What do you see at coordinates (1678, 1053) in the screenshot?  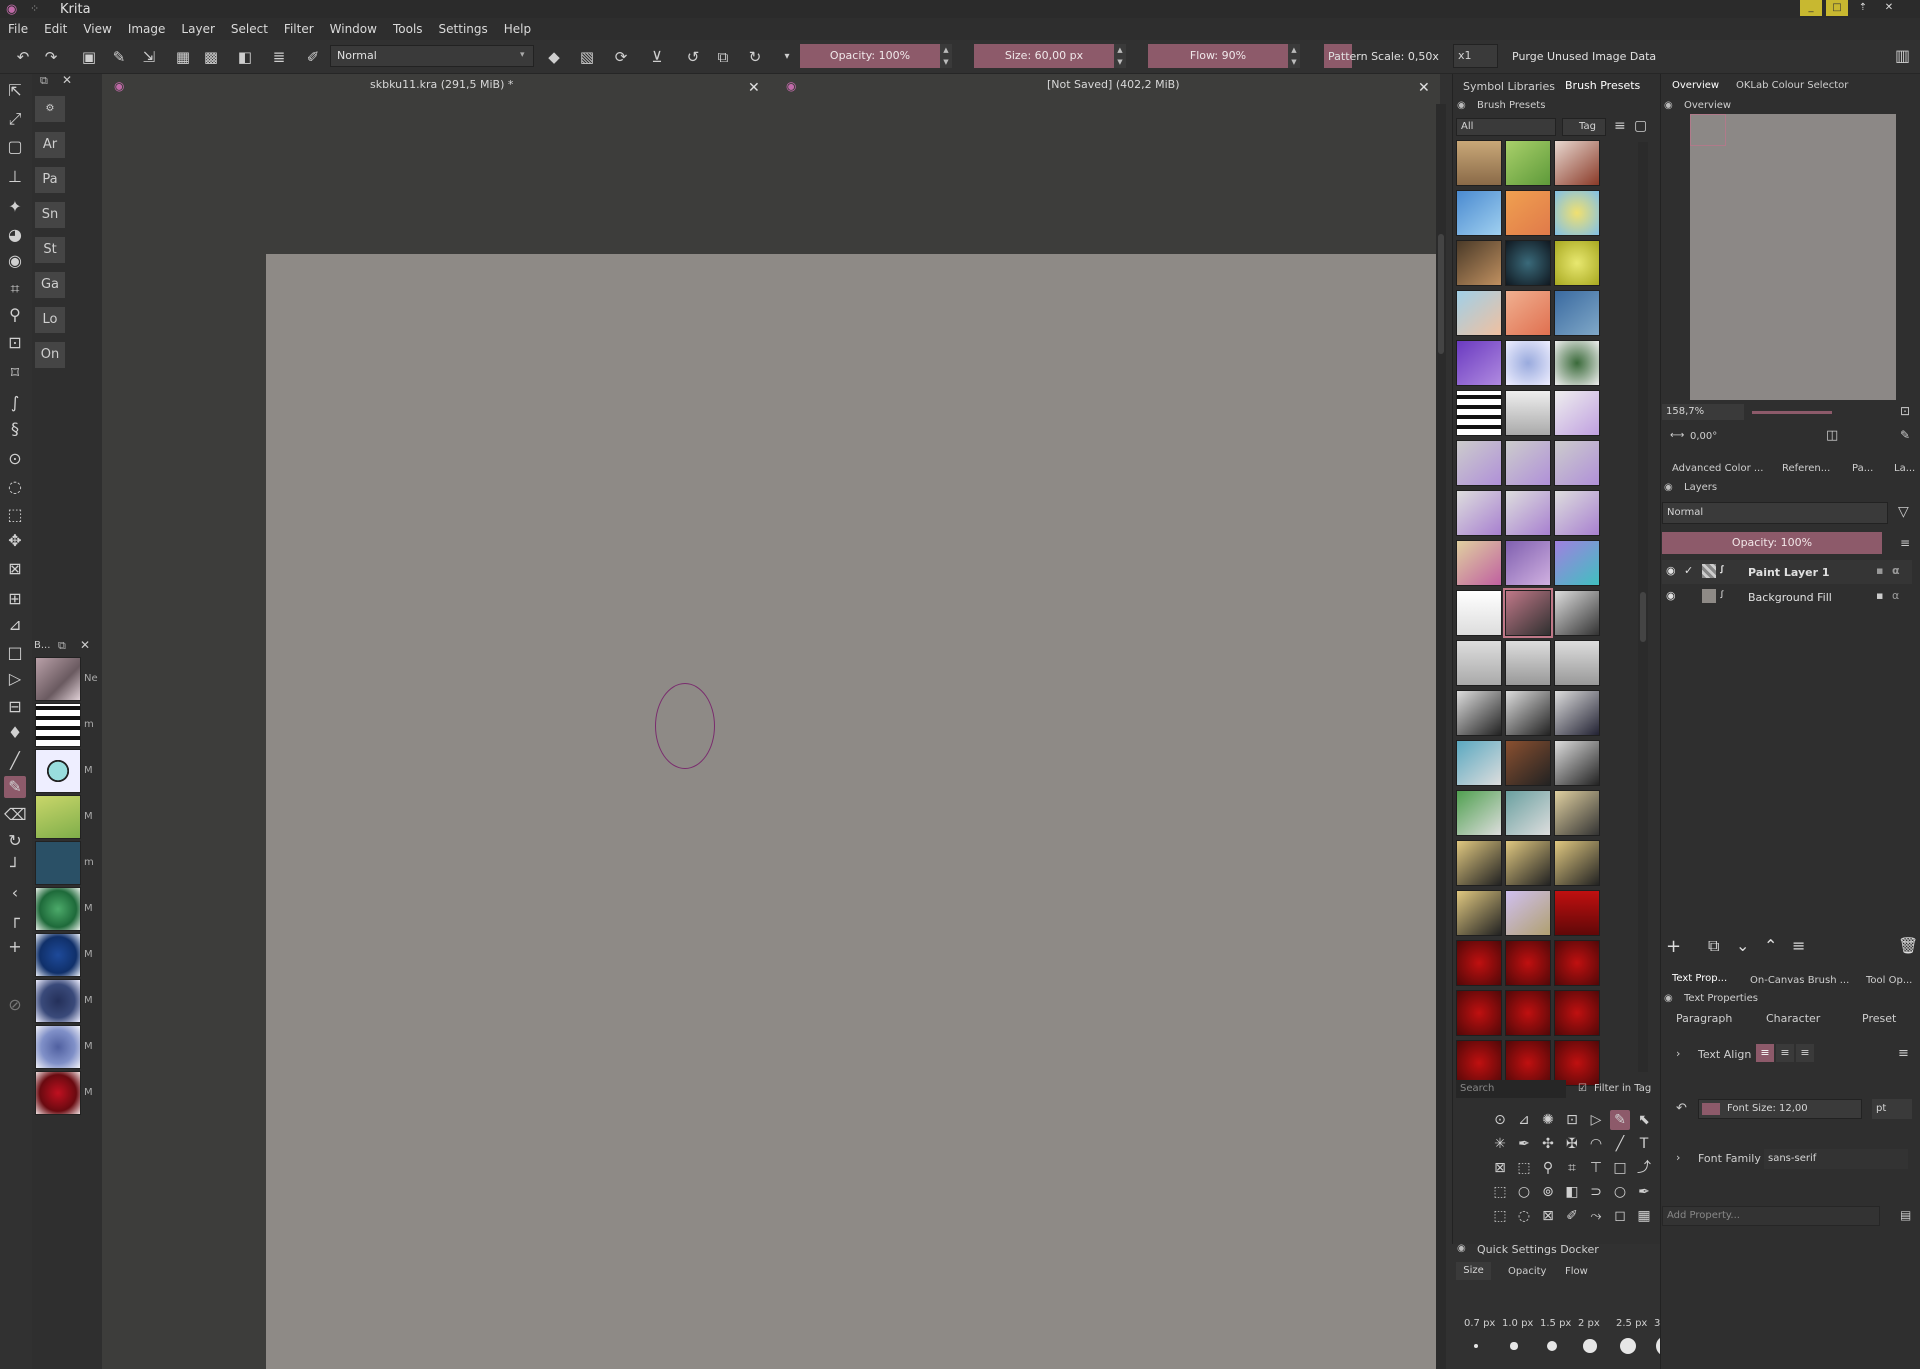 I see `expand-chevron-icon: ›` at bounding box center [1678, 1053].